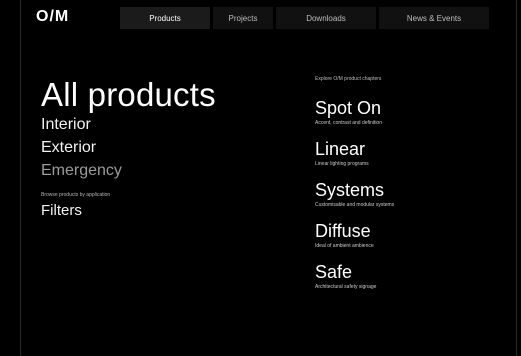 Image resolution: width=521 pixels, height=356 pixels. What do you see at coordinates (410, 194) in the screenshot?
I see `product-systems: Systems Customisable and modular systems` at bounding box center [410, 194].